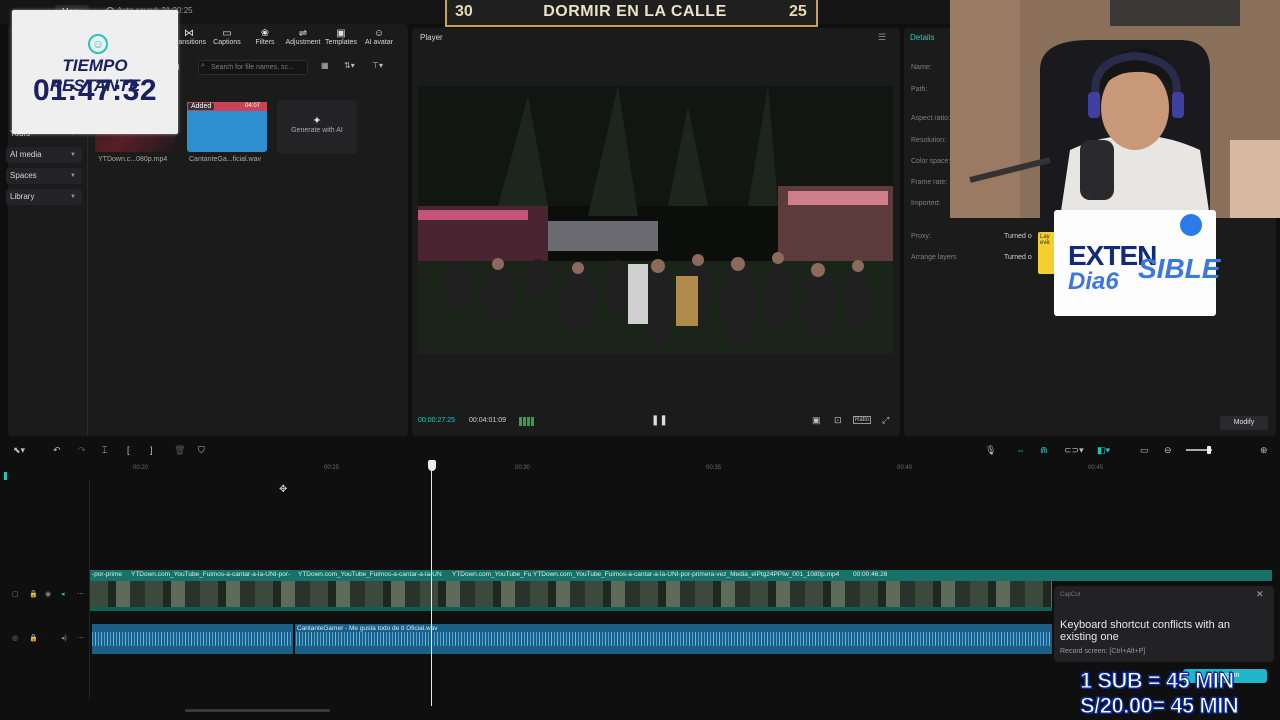 The image size is (1280, 720). What do you see at coordinates (128, 450) in the screenshot?
I see `trim-left-icon: [` at bounding box center [128, 450].